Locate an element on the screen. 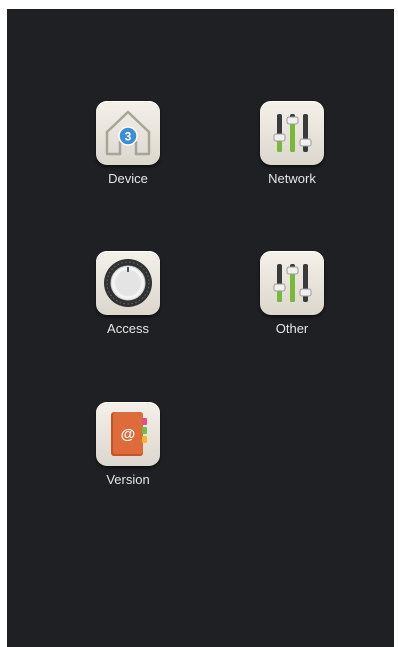  knob-icon is located at coordinates (128, 283).